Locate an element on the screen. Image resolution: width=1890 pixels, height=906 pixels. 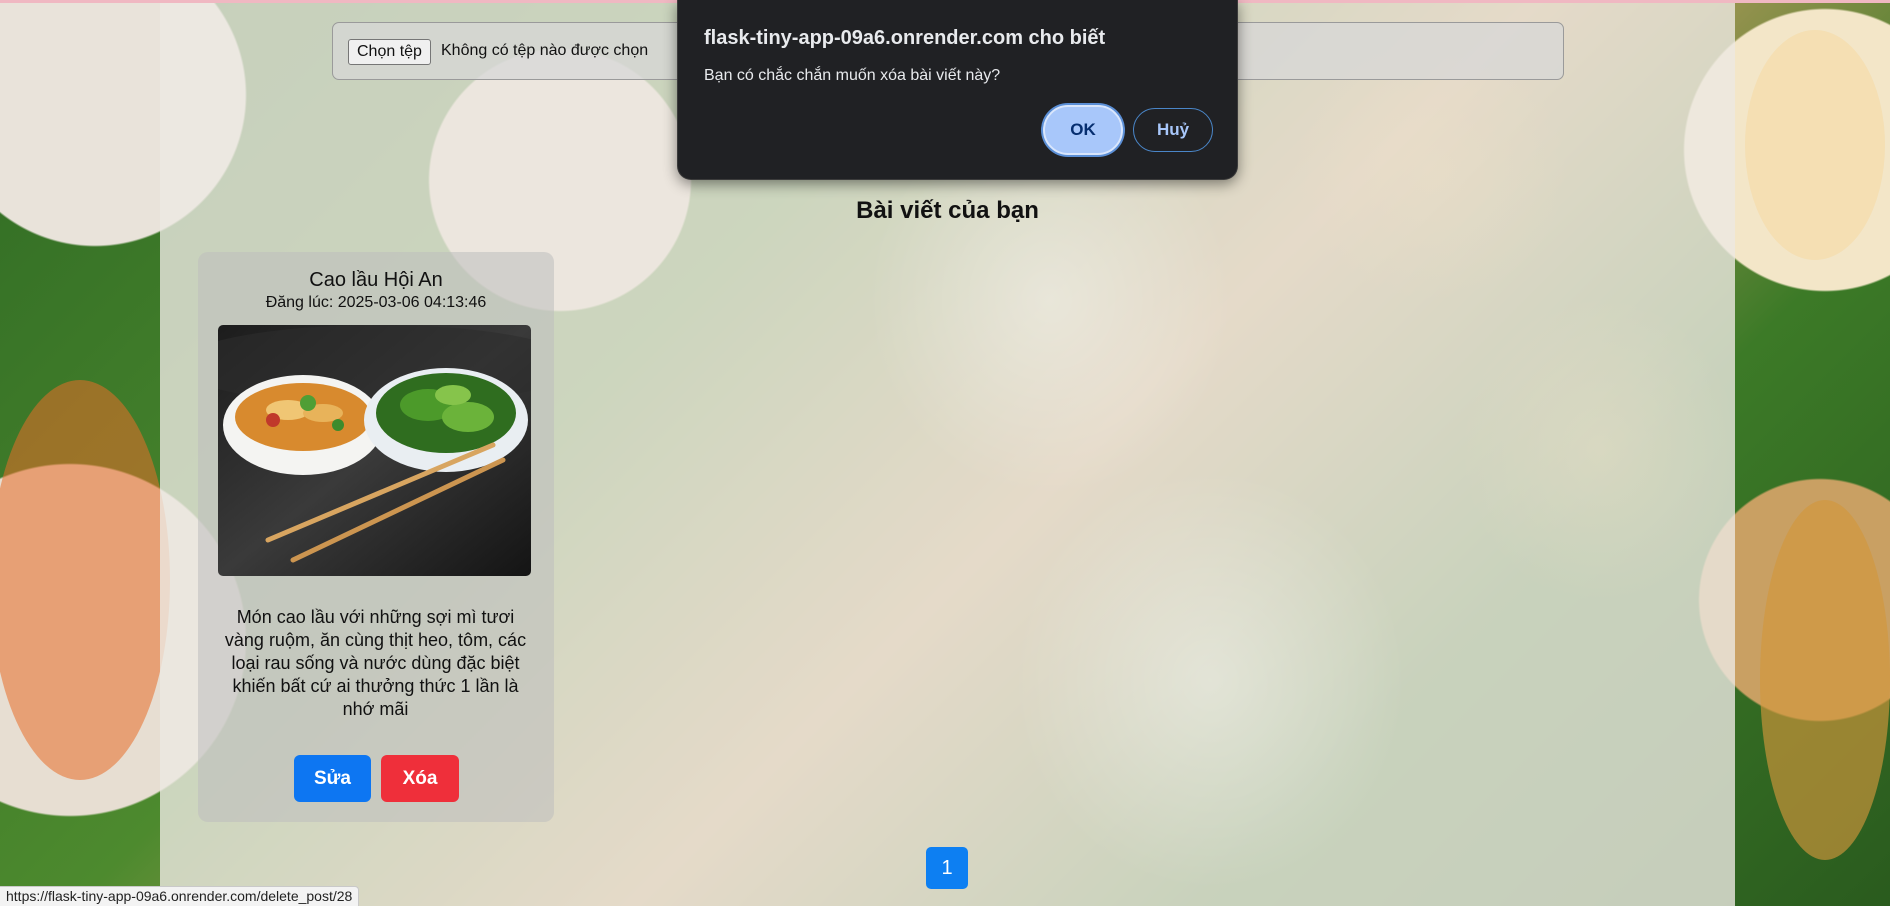
dialog-ok-button: OK is located at coordinates (1083, 130).